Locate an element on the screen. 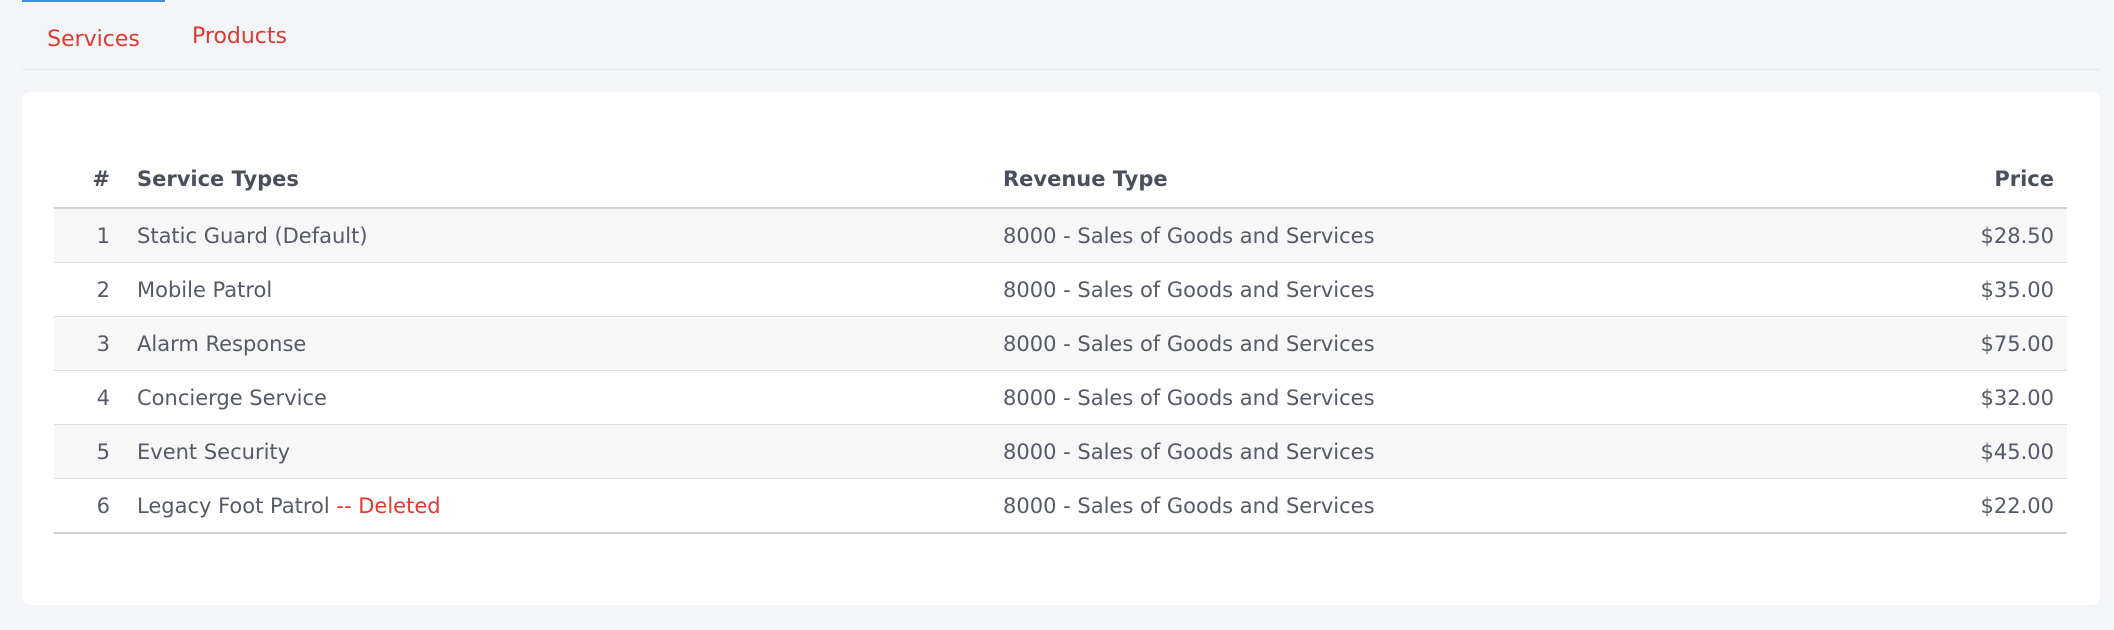  service-name: Static Guard (Default) is located at coordinates (570, 235).